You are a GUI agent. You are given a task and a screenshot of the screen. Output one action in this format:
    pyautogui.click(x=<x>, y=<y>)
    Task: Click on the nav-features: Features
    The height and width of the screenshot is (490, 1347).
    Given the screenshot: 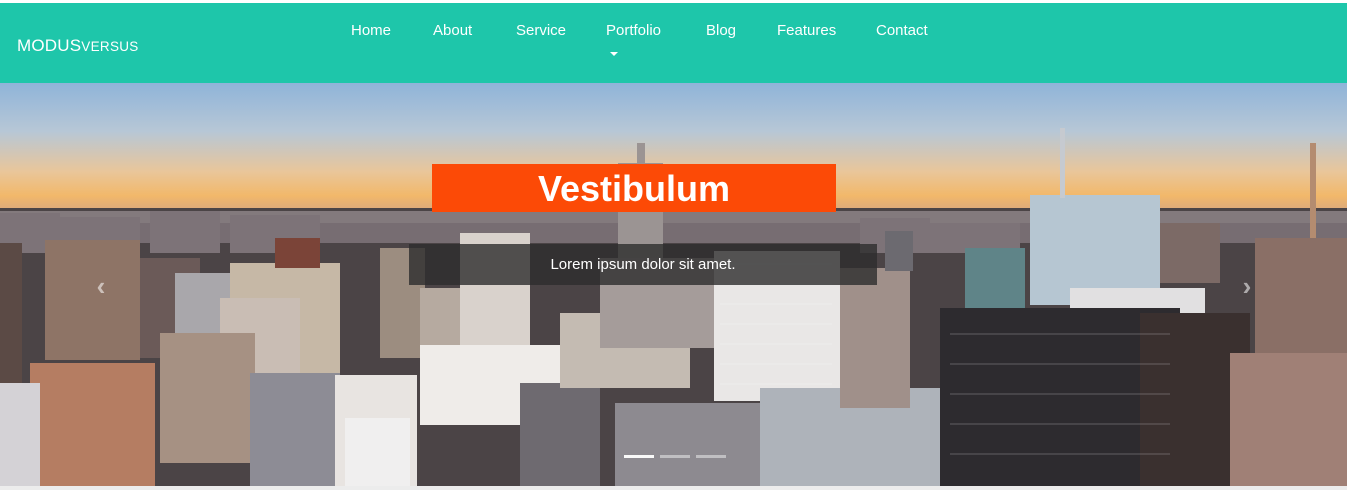 What is the action you would take?
    pyautogui.click(x=806, y=31)
    